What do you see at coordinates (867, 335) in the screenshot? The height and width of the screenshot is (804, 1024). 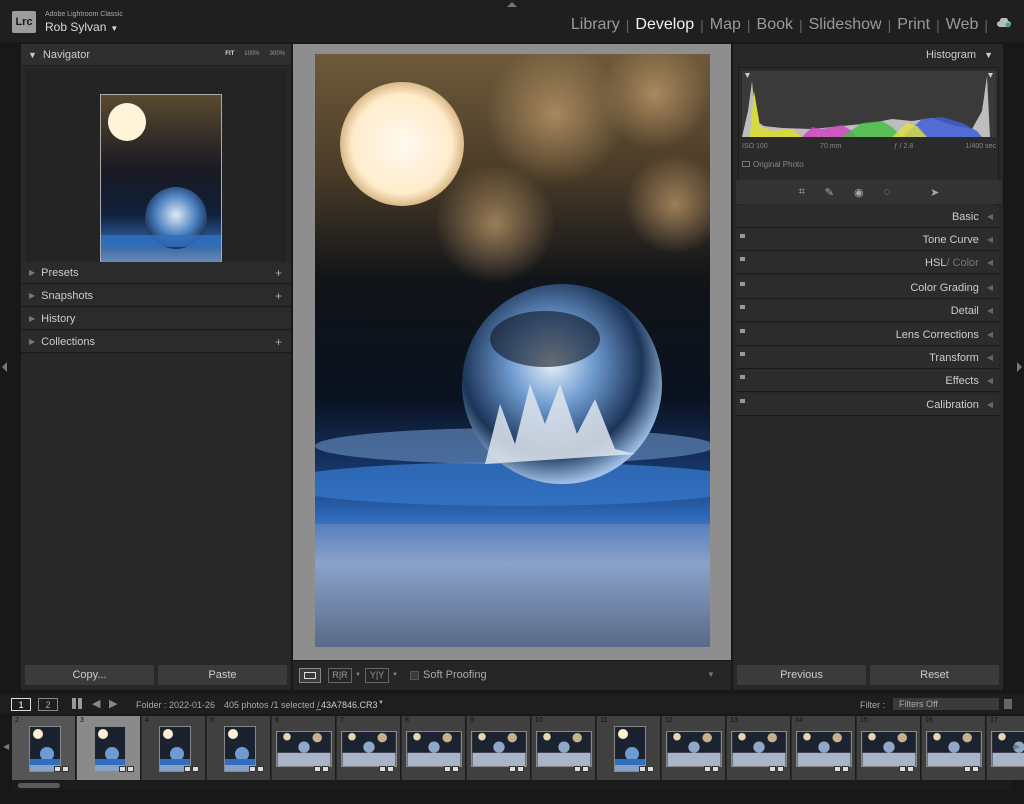 I see `lens-corrections-panel-header: Lens Corrections ◀` at bounding box center [867, 335].